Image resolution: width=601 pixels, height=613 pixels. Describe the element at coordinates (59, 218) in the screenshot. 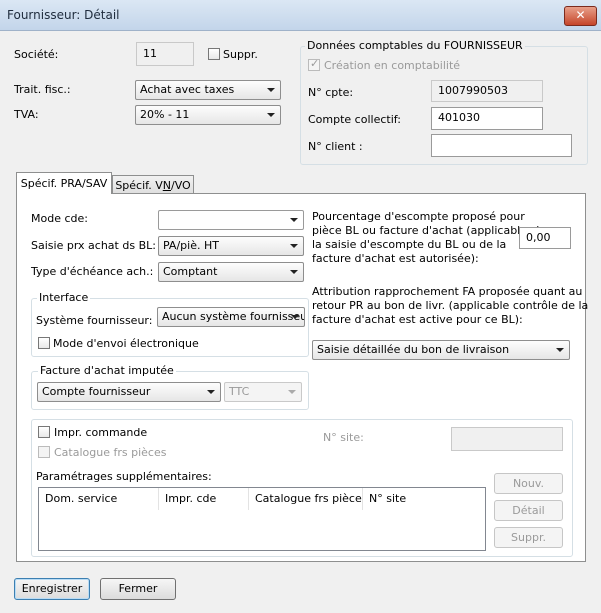

I see `mode-cde-label: Mode cde:` at that location.